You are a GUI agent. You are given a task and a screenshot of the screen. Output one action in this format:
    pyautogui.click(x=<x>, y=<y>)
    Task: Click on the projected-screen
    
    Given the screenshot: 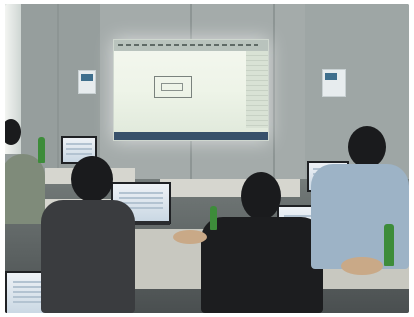 What is the action you would take?
    pyautogui.click(x=191, y=90)
    